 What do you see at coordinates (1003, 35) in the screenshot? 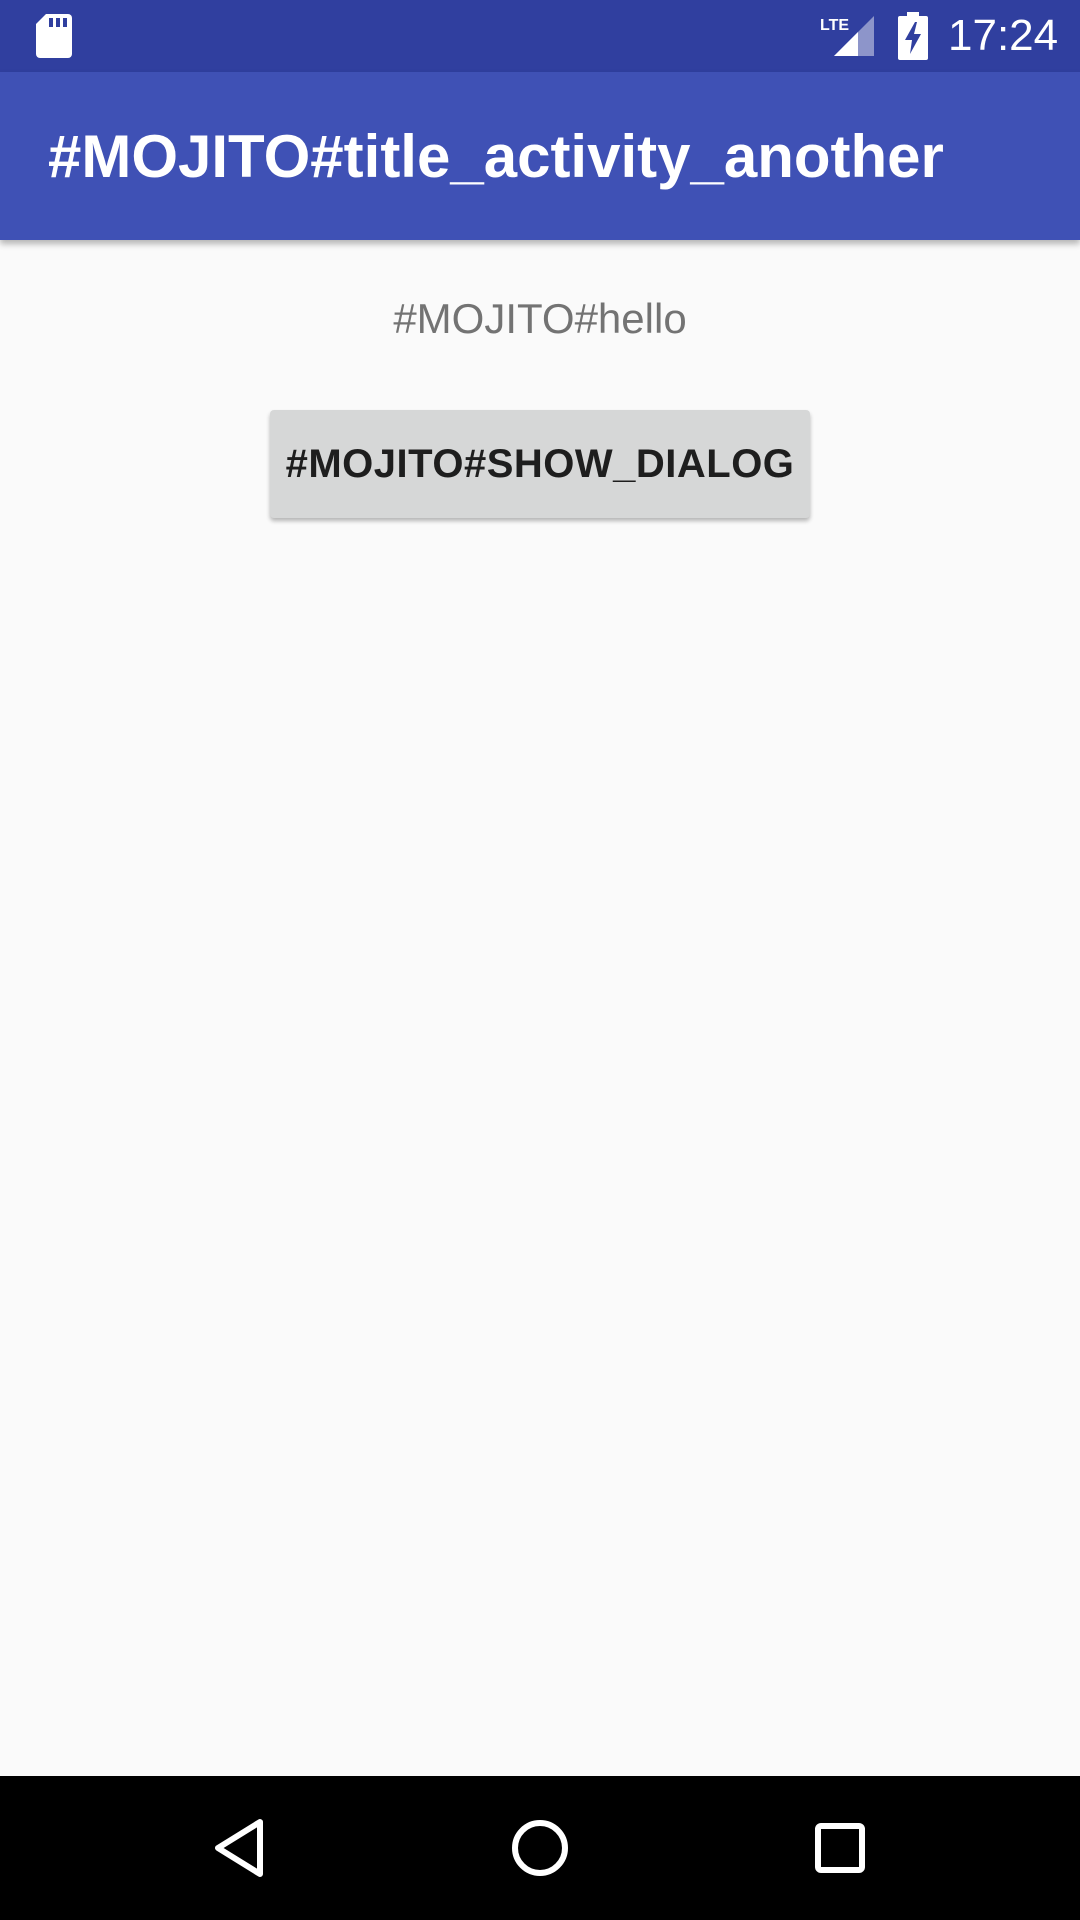
I see `status-time: 17:24` at bounding box center [1003, 35].